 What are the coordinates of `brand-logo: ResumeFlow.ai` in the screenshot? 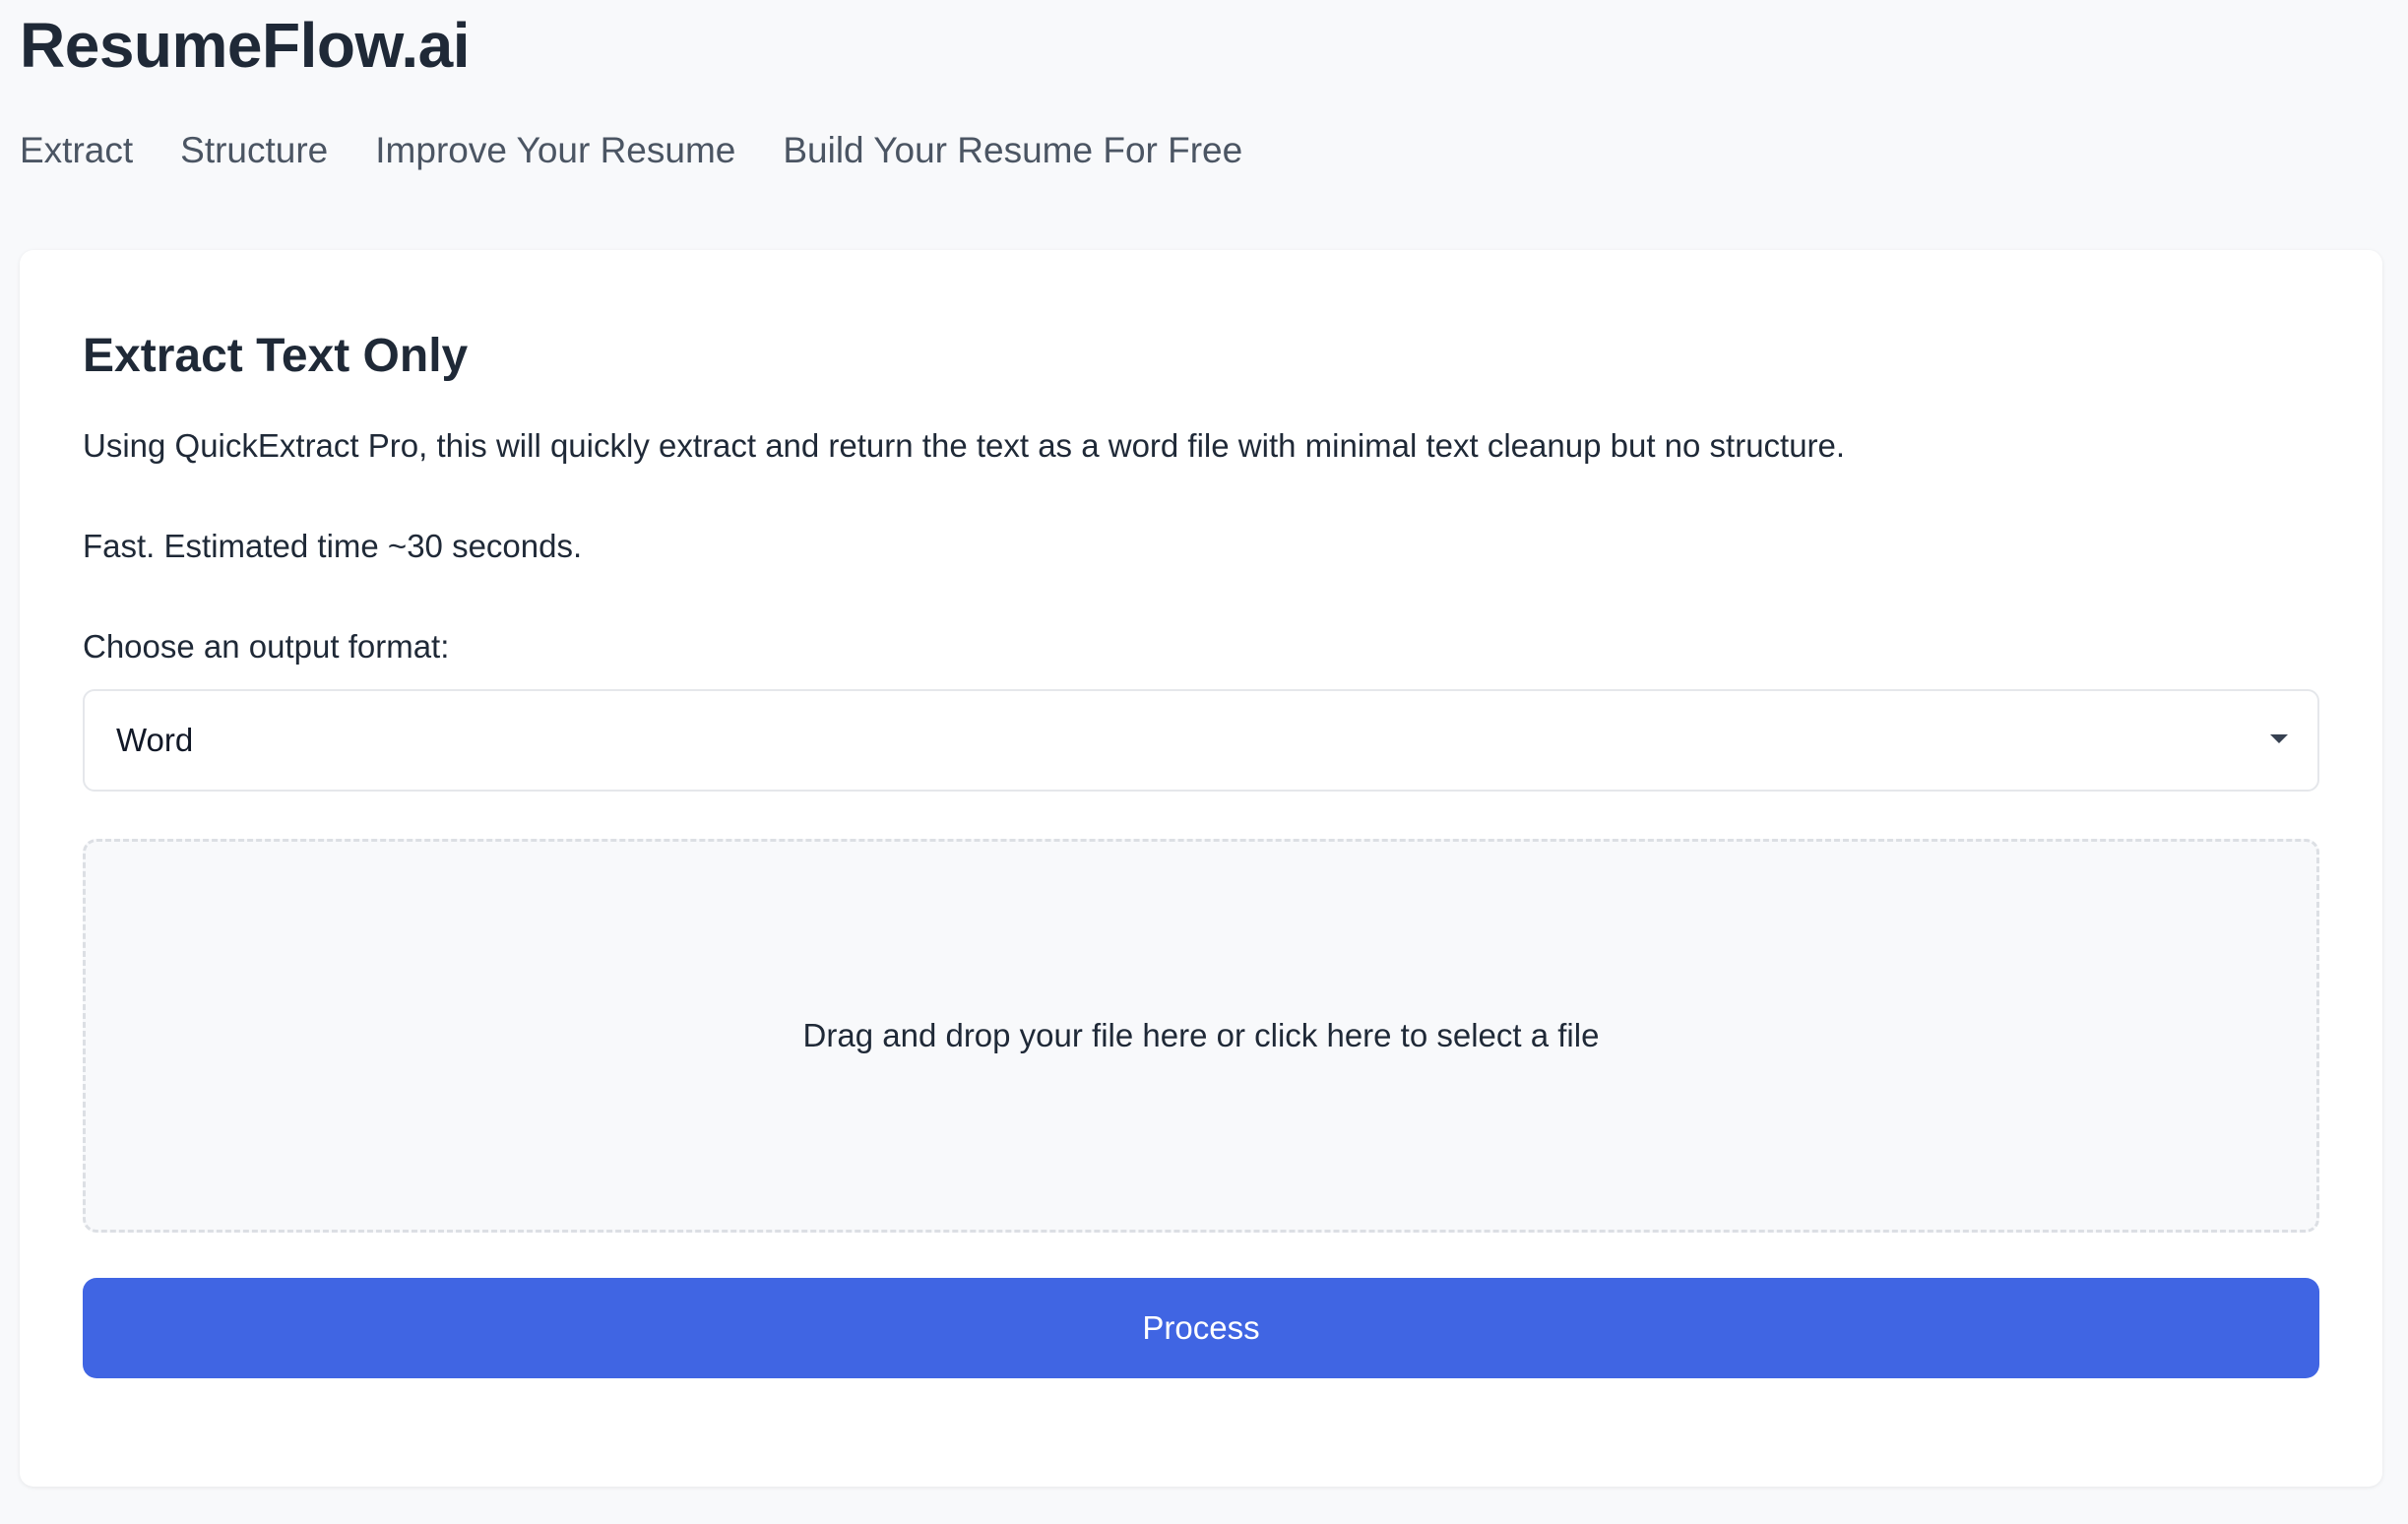 It's located at (245, 45).